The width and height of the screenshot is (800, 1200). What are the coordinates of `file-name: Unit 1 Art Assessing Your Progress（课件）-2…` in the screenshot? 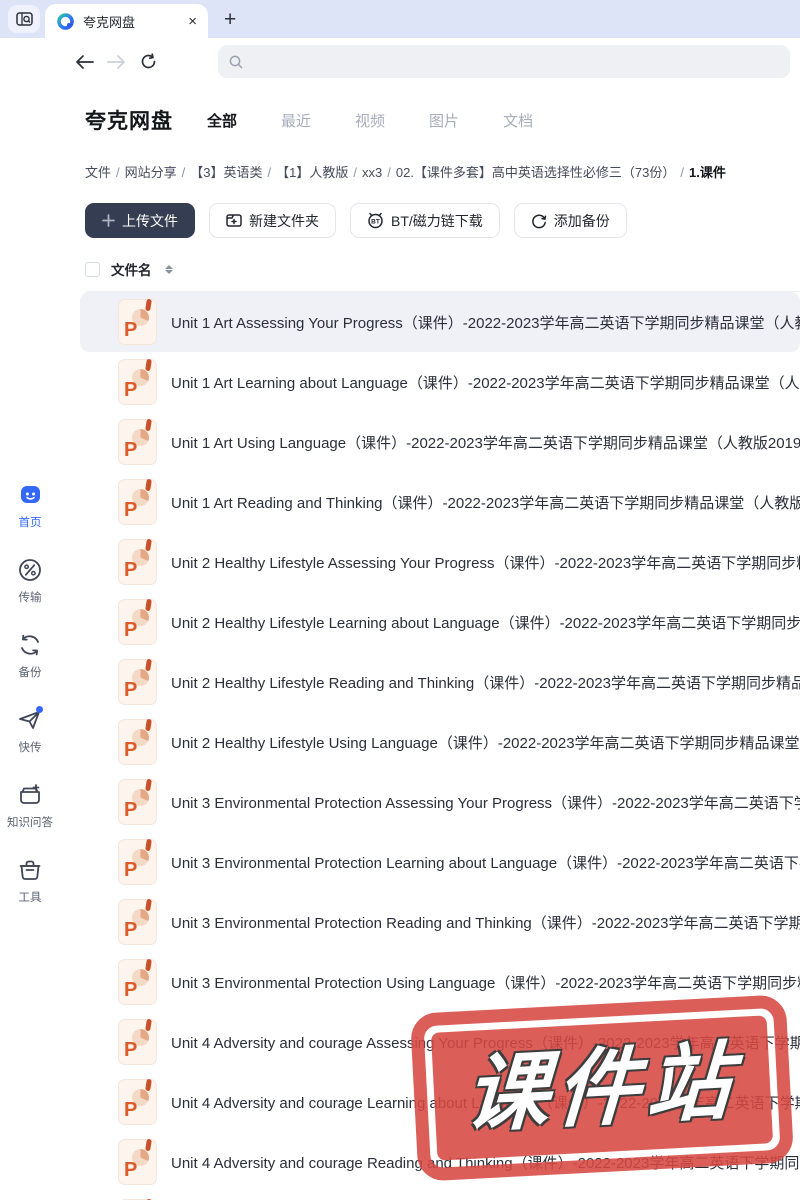 It's located at (485, 323).